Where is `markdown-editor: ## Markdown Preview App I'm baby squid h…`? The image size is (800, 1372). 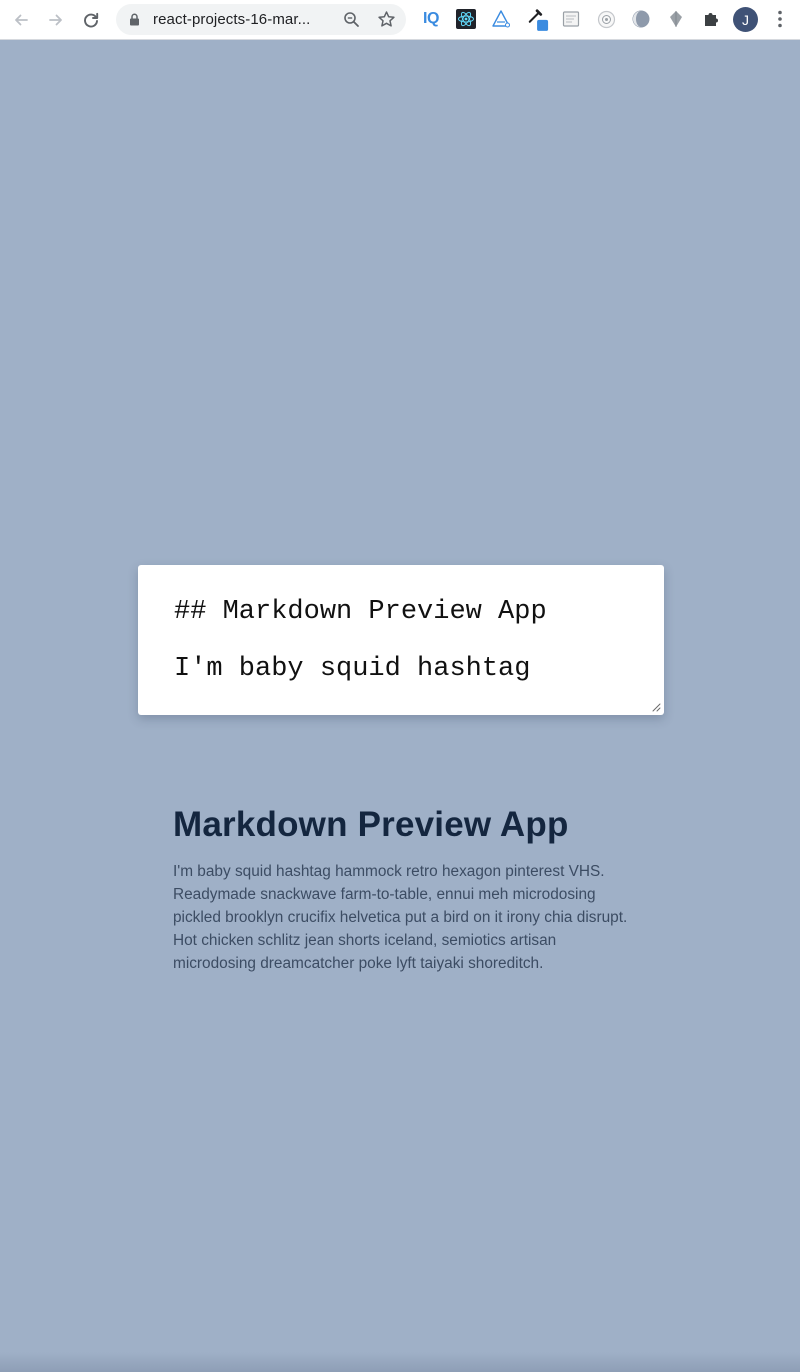 markdown-editor: ## Markdown Preview App I'm baby squid h… is located at coordinates (401, 640).